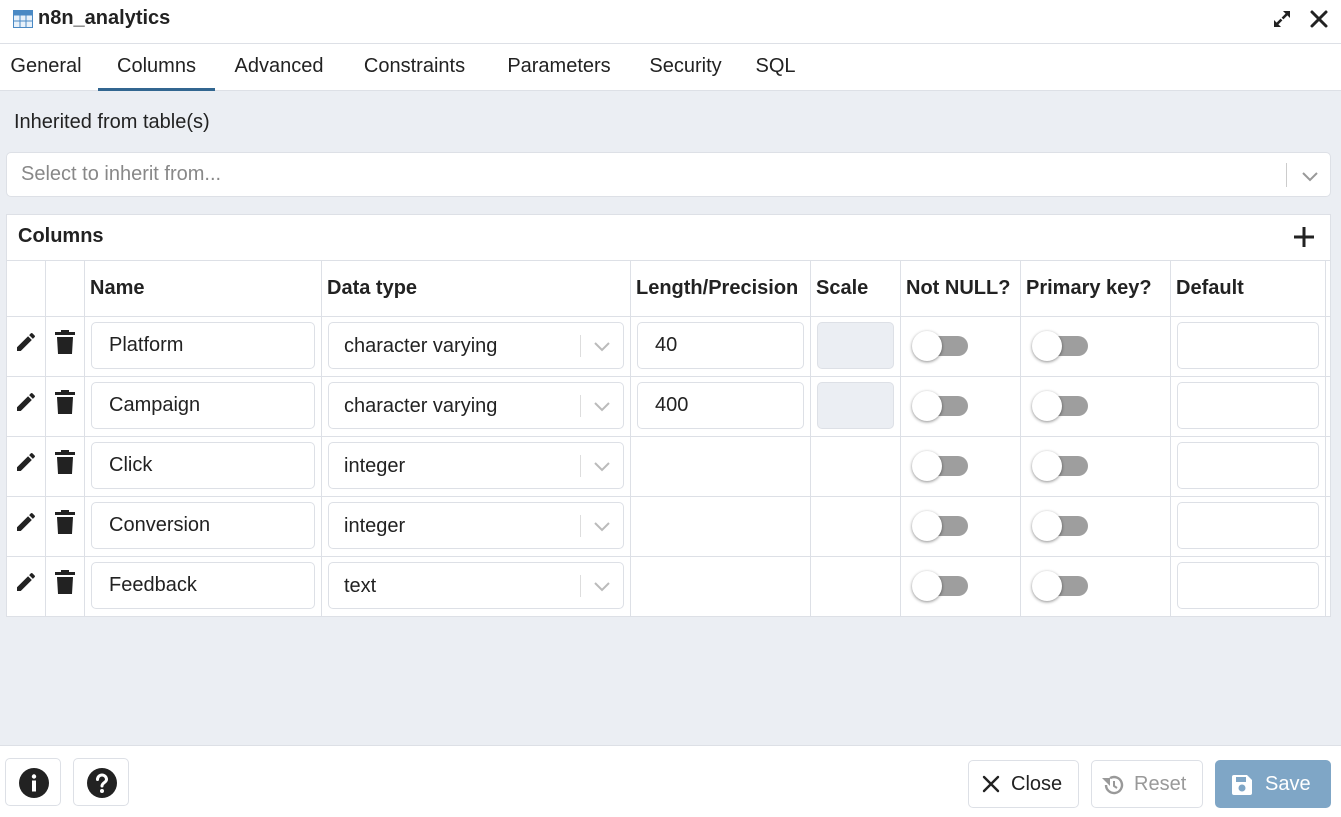 The width and height of the screenshot is (1341, 817). What do you see at coordinates (1304, 237) in the screenshot?
I see `add-row-icon` at bounding box center [1304, 237].